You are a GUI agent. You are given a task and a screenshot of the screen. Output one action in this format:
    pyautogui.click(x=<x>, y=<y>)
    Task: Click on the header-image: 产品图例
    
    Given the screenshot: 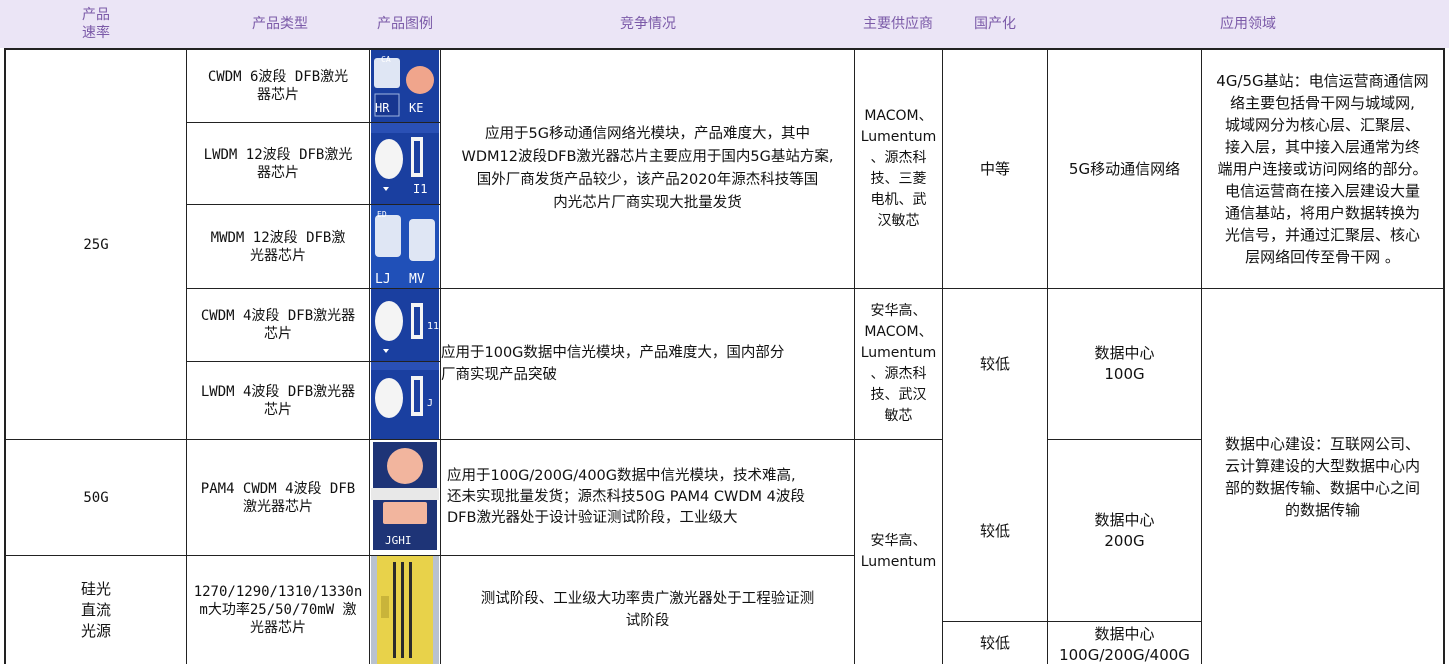 What is the action you would take?
    pyautogui.click(x=405, y=24)
    